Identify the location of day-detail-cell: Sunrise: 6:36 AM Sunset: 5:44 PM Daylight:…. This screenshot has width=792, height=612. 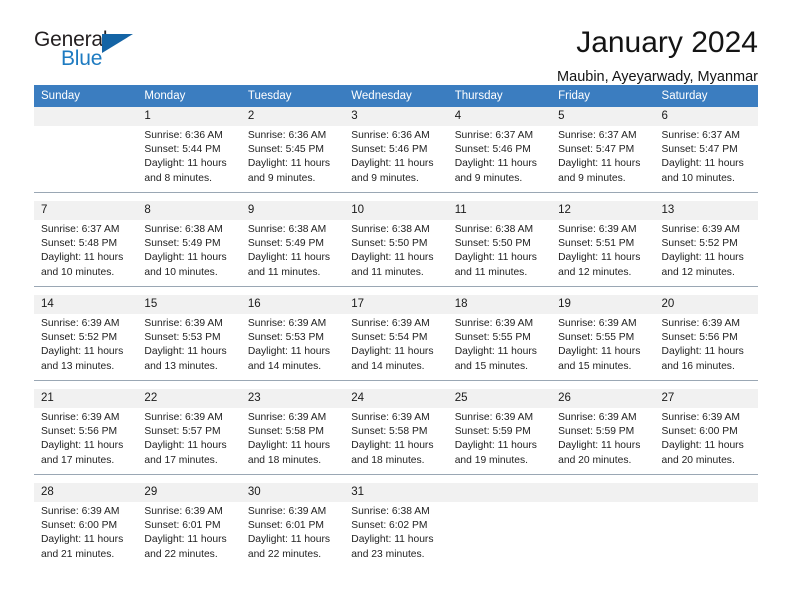
(189, 159).